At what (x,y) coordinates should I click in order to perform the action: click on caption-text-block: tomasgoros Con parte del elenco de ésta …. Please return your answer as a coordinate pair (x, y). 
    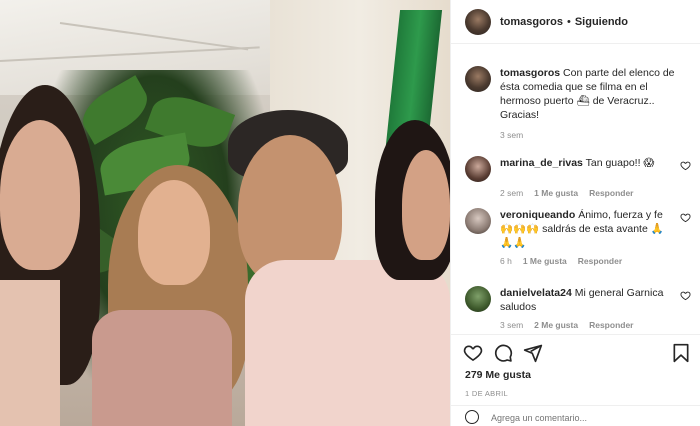
    Looking at the image, I should click on (595, 94).